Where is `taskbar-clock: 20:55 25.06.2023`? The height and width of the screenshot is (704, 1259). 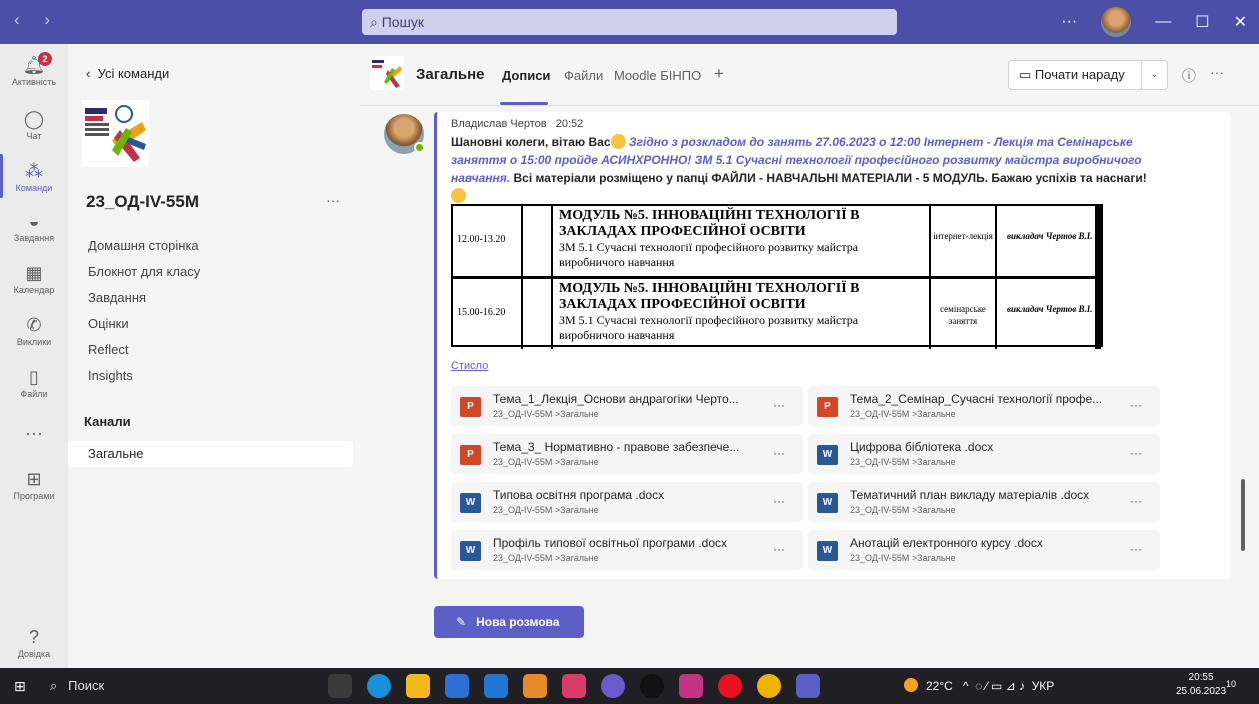
taskbar-clock: 20:55 25.06.2023 is located at coordinates (1201, 685).